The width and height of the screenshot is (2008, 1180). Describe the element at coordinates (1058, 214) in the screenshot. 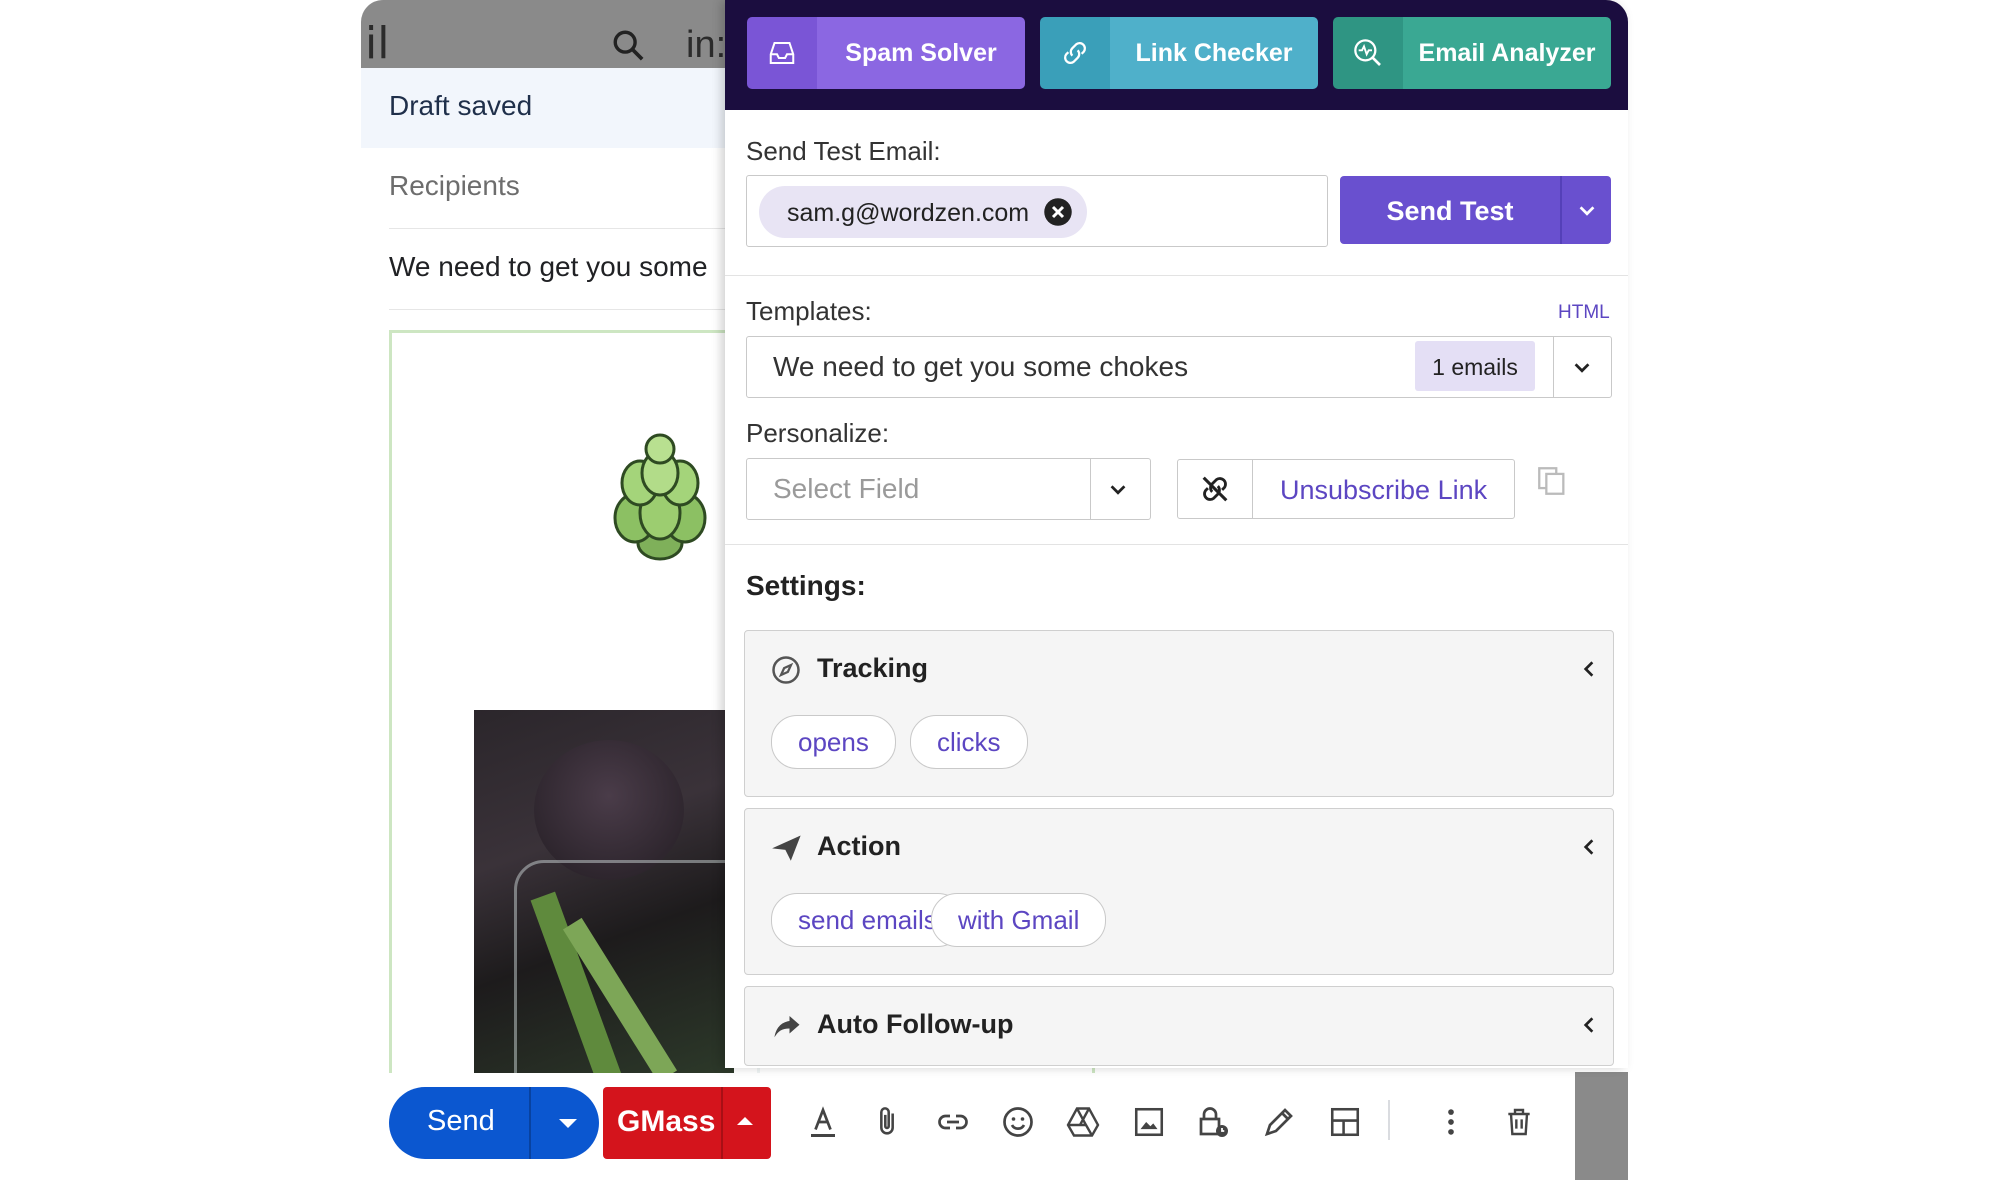

I see `remove-email-icon` at that location.